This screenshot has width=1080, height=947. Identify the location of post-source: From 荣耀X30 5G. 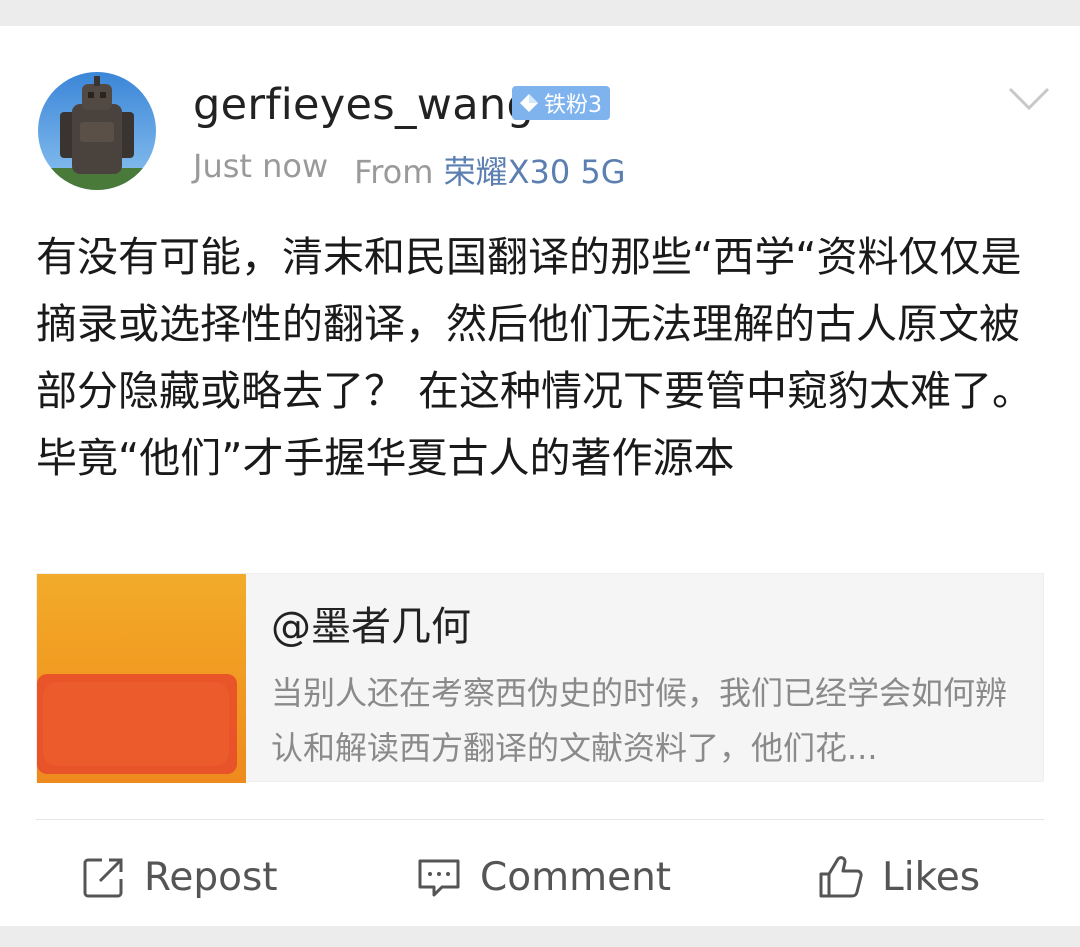
(489, 170).